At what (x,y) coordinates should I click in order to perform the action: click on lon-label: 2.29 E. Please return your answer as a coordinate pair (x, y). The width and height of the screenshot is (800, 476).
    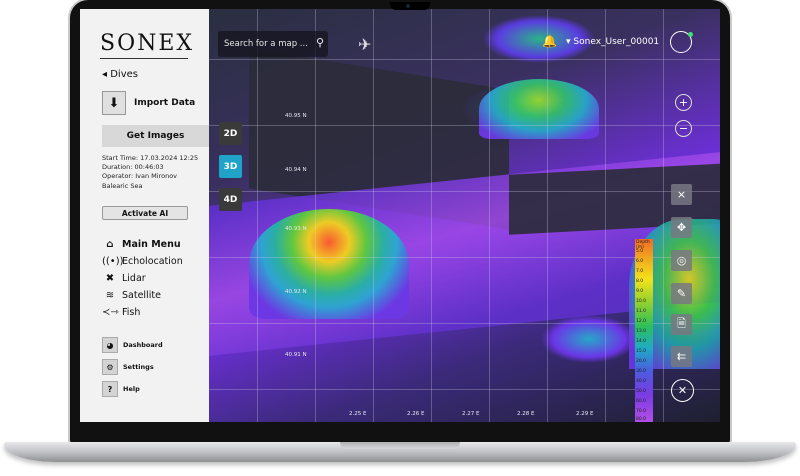
    Looking at the image, I should click on (585, 414).